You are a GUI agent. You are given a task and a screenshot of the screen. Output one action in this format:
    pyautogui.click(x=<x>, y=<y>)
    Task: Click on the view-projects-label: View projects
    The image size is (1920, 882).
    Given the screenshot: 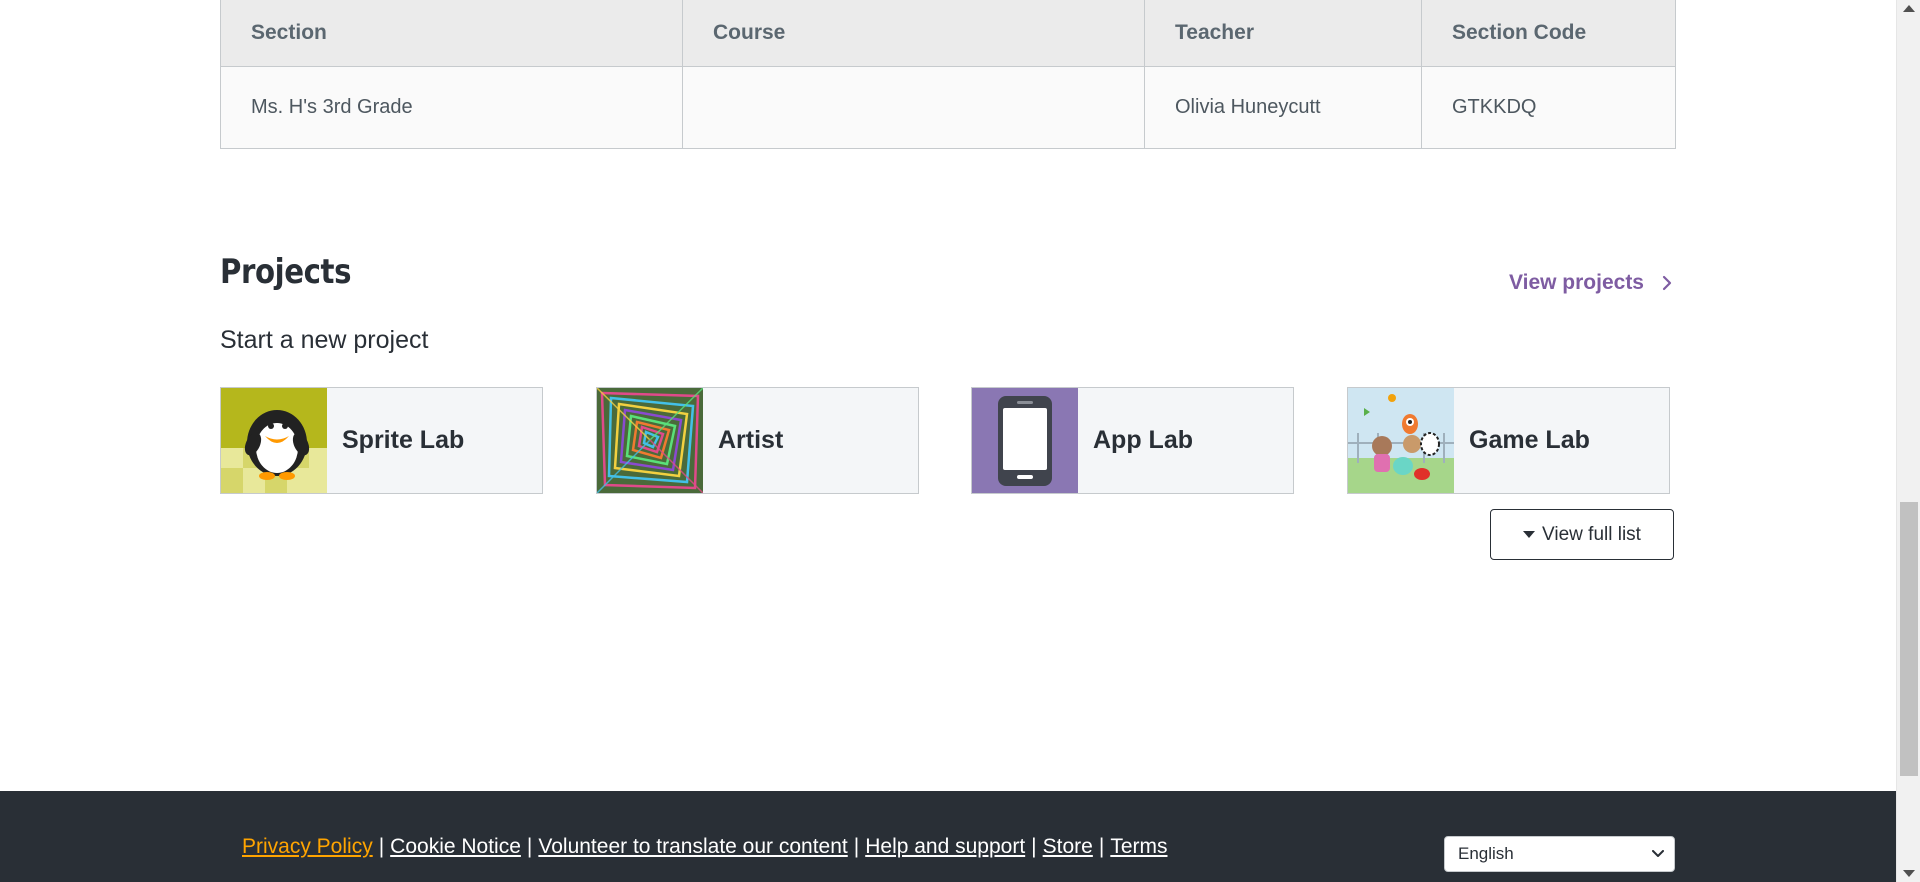 What is the action you would take?
    pyautogui.click(x=1576, y=282)
    